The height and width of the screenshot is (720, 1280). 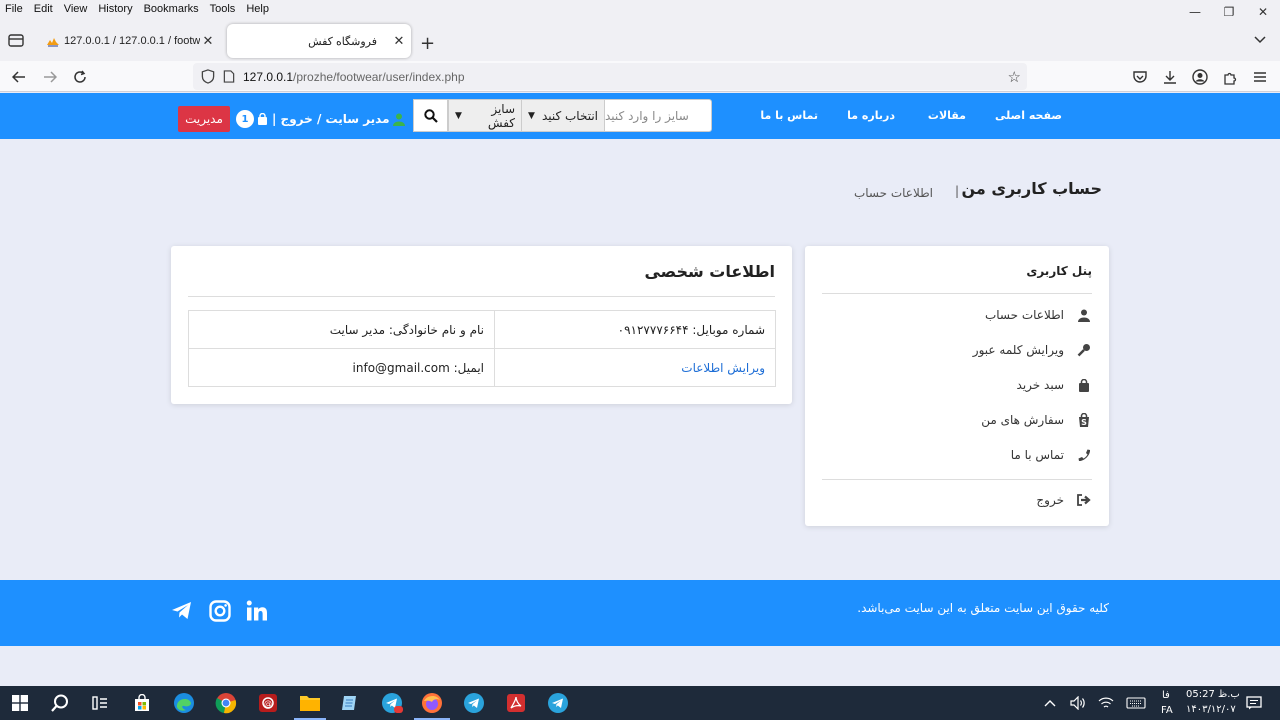 What do you see at coordinates (569, 115) in the screenshot?
I see `choose-select-value: انتخاب کنید` at bounding box center [569, 115].